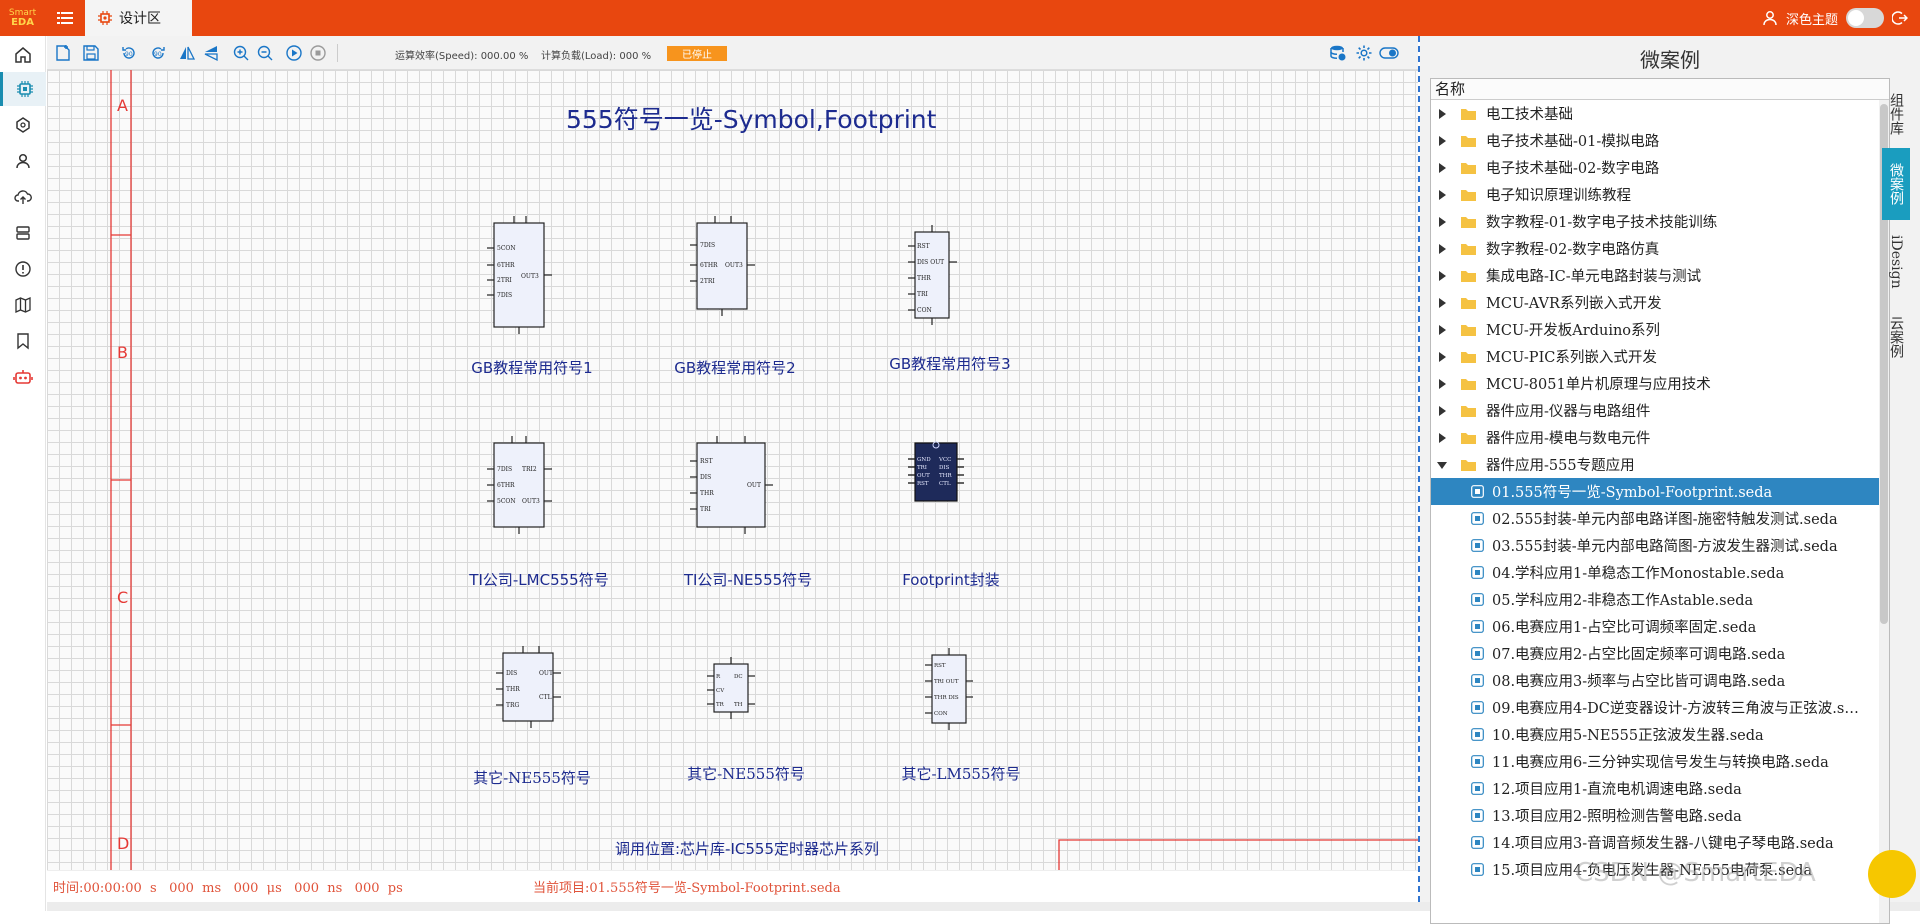 The height and width of the screenshot is (924, 1920). Describe the element at coordinates (265, 53) in the screenshot. I see `zoom-out-button` at that location.